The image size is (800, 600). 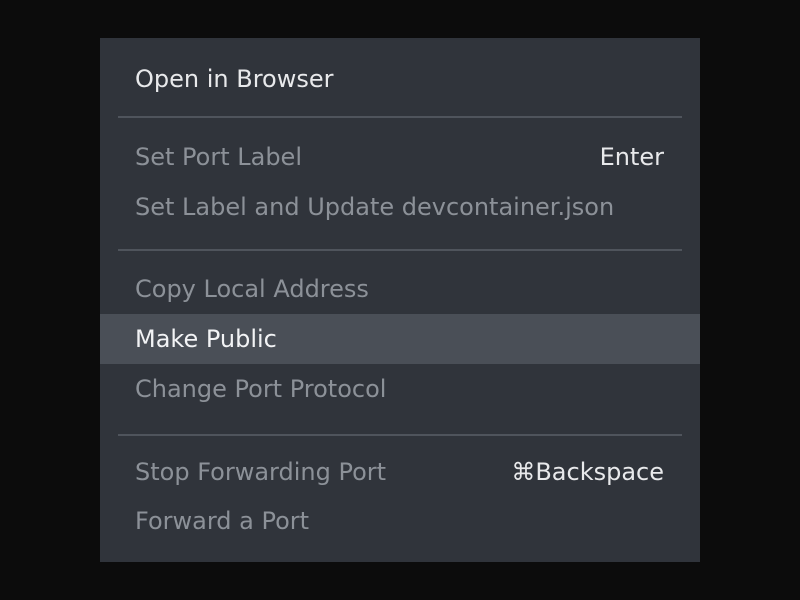 I want to click on menu-item-label: Change Port Protocol, so click(x=261, y=389).